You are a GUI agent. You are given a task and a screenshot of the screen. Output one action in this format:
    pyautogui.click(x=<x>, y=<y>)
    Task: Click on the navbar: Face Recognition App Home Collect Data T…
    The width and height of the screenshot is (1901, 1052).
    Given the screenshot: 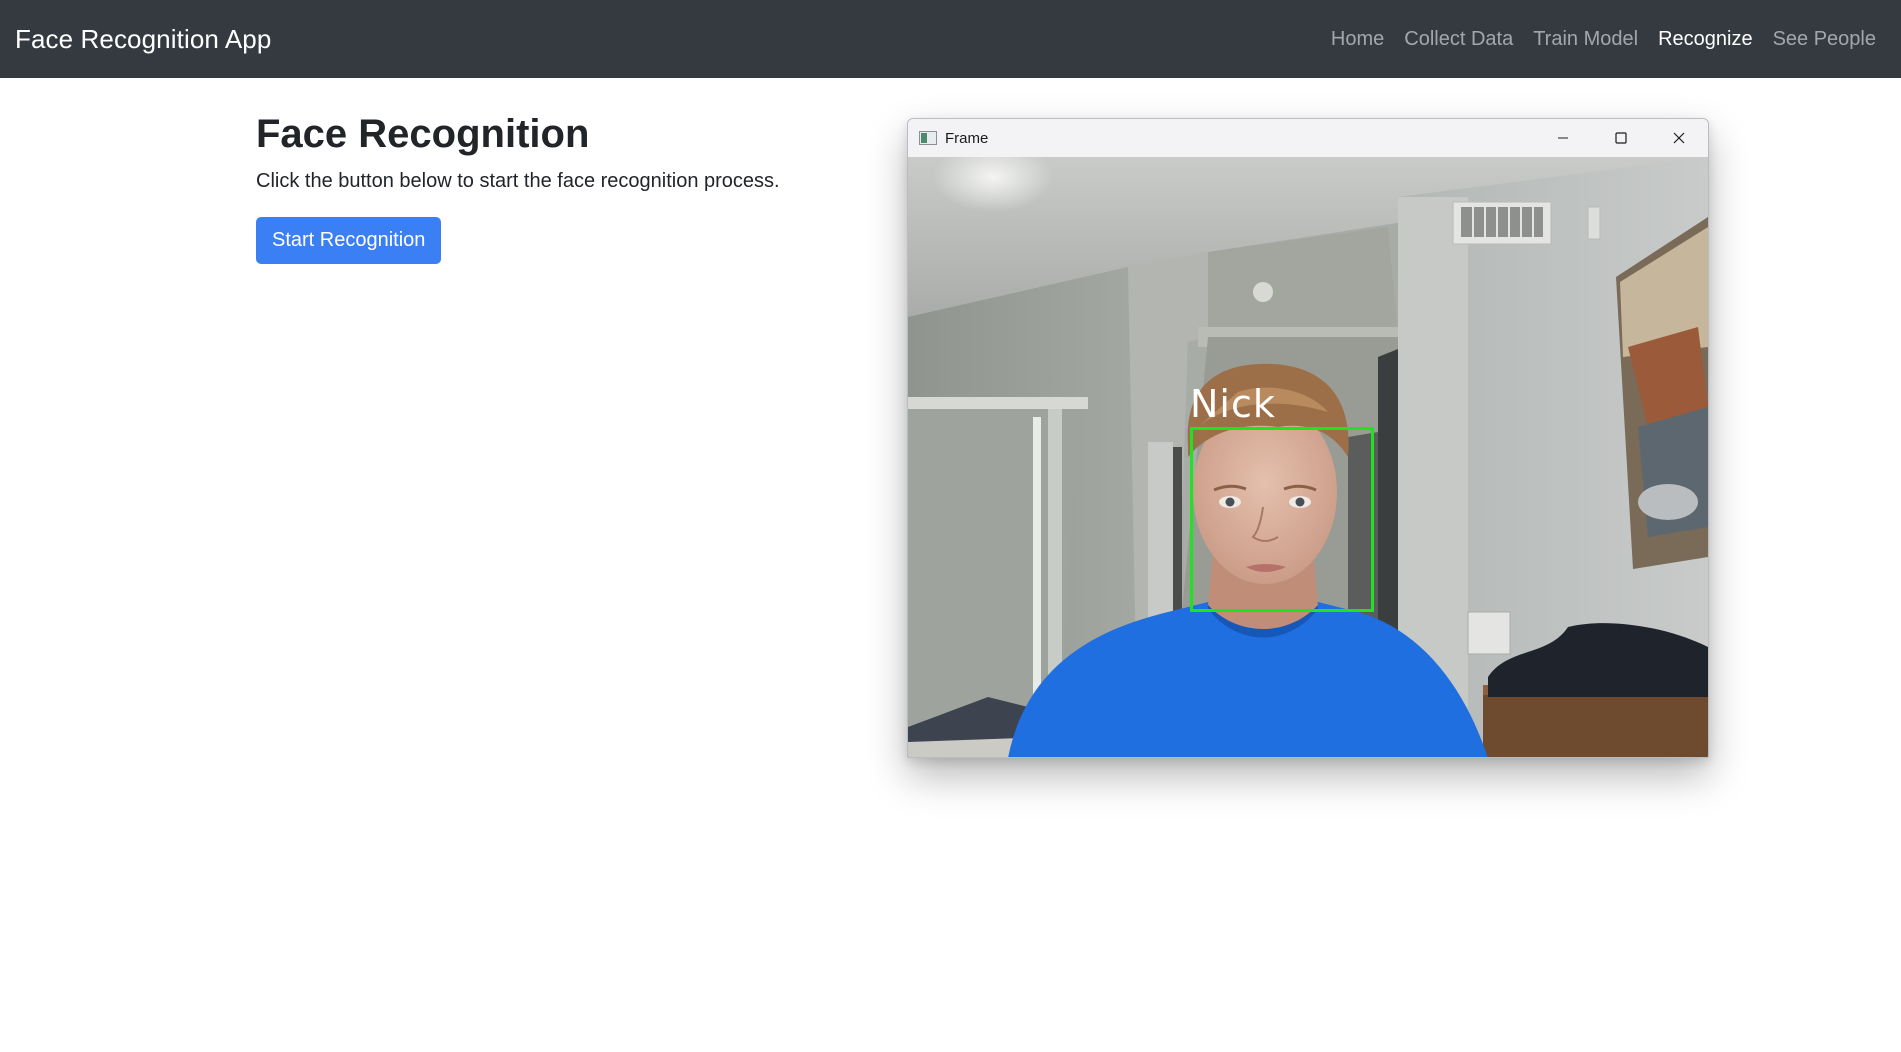 What is the action you would take?
    pyautogui.click(x=950, y=39)
    